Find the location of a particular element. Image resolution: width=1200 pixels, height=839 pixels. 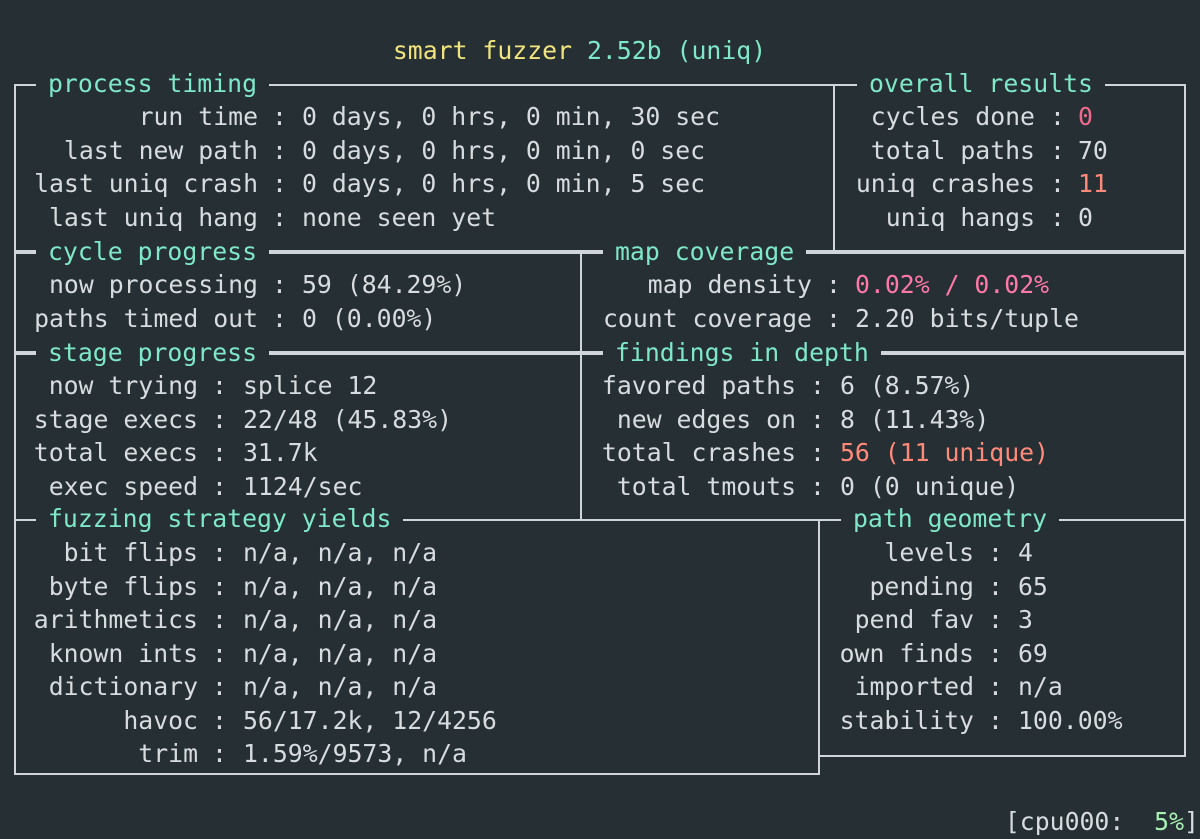

last-uniq-crash-value: 0 days, 0 hrs, 0 min, 5 sec is located at coordinates (504, 183).